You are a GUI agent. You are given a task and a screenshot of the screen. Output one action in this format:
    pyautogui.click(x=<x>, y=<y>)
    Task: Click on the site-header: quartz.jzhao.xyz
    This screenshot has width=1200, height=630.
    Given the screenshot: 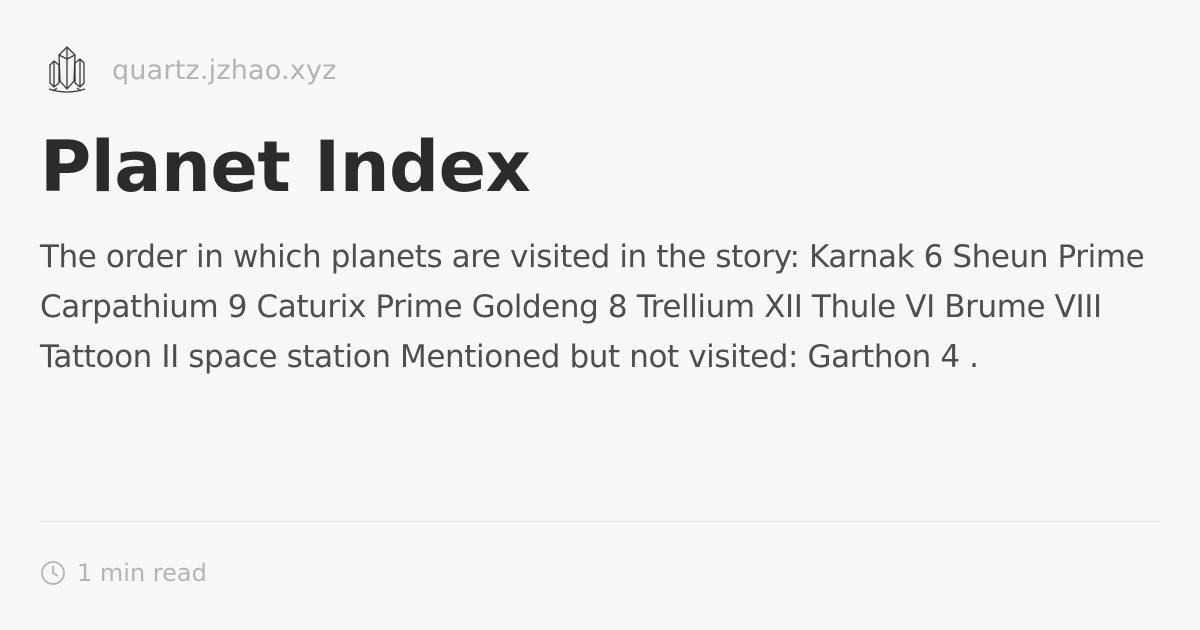 What is the action you would take?
    pyautogui.click(x=188, y=70)
    